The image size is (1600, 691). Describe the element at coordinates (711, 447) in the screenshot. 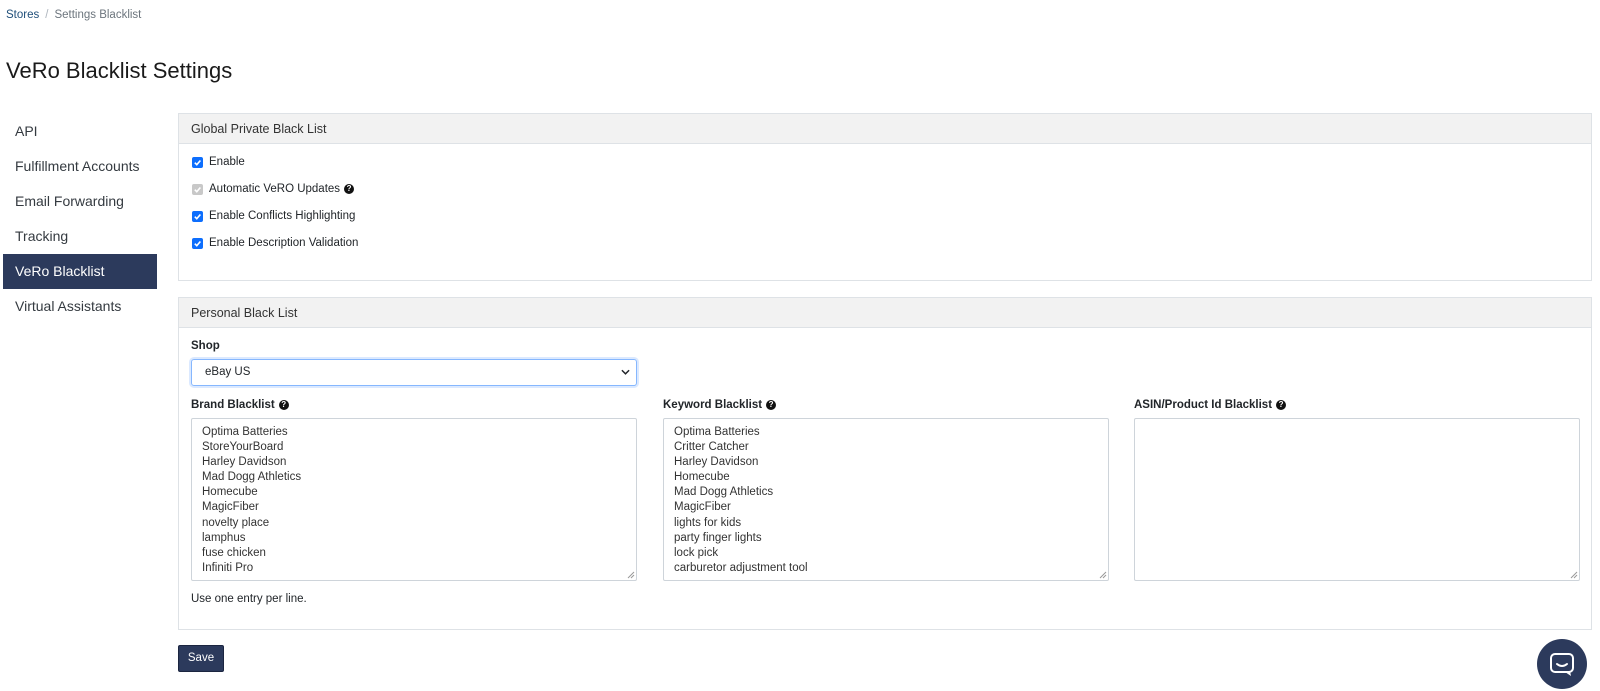

I see `blacklist-entry: Critter Catcher` at that location.